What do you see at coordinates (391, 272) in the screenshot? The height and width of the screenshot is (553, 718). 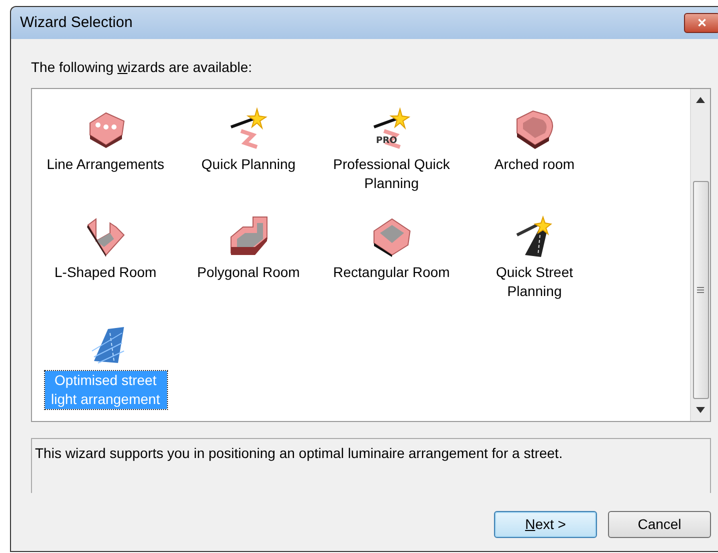 I see `wizard-item: Rectangular Room` at bounding box center [391, 272].